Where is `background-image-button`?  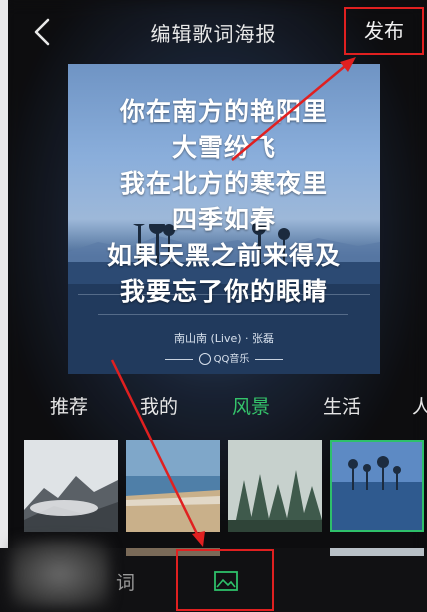
background-image-button is located at coordinates (225, 580).